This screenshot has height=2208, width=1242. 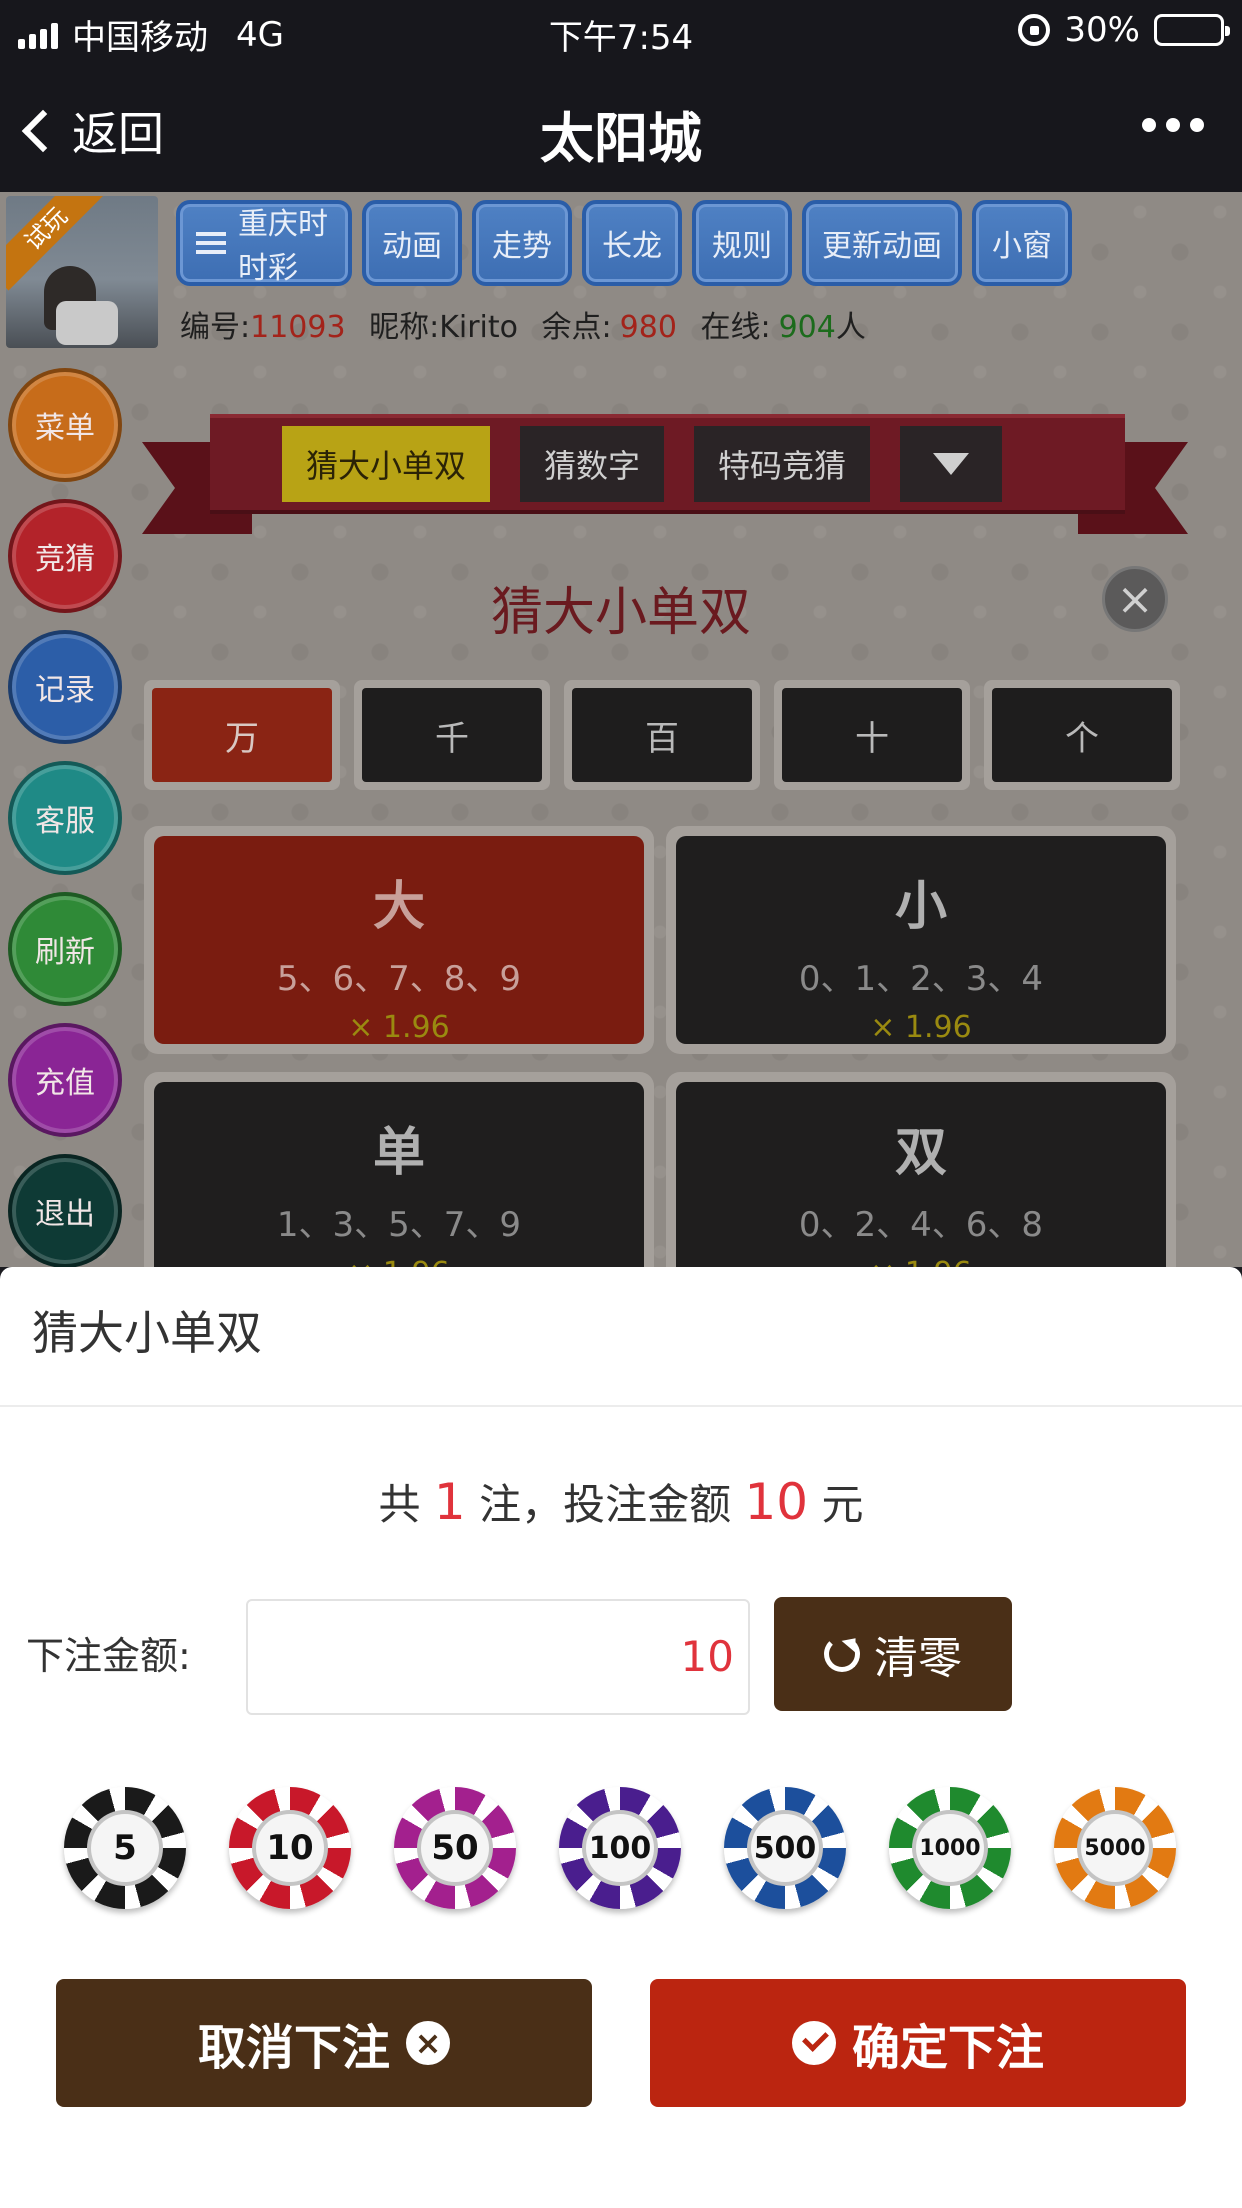 I want to click on clear-button: 清零, so click(x=893, y=1654).